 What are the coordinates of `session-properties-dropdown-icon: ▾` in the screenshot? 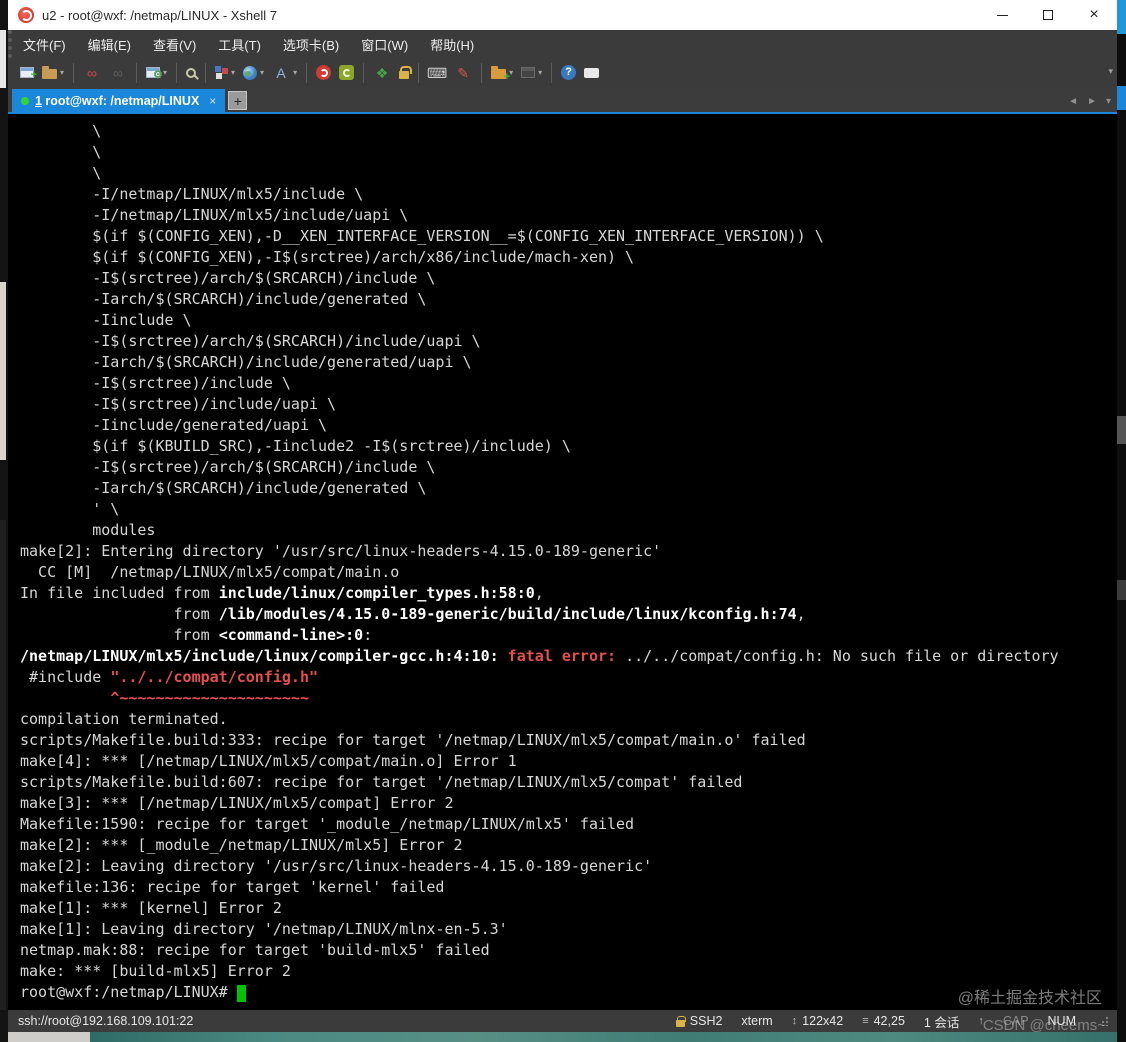 It's located at (165, 72).